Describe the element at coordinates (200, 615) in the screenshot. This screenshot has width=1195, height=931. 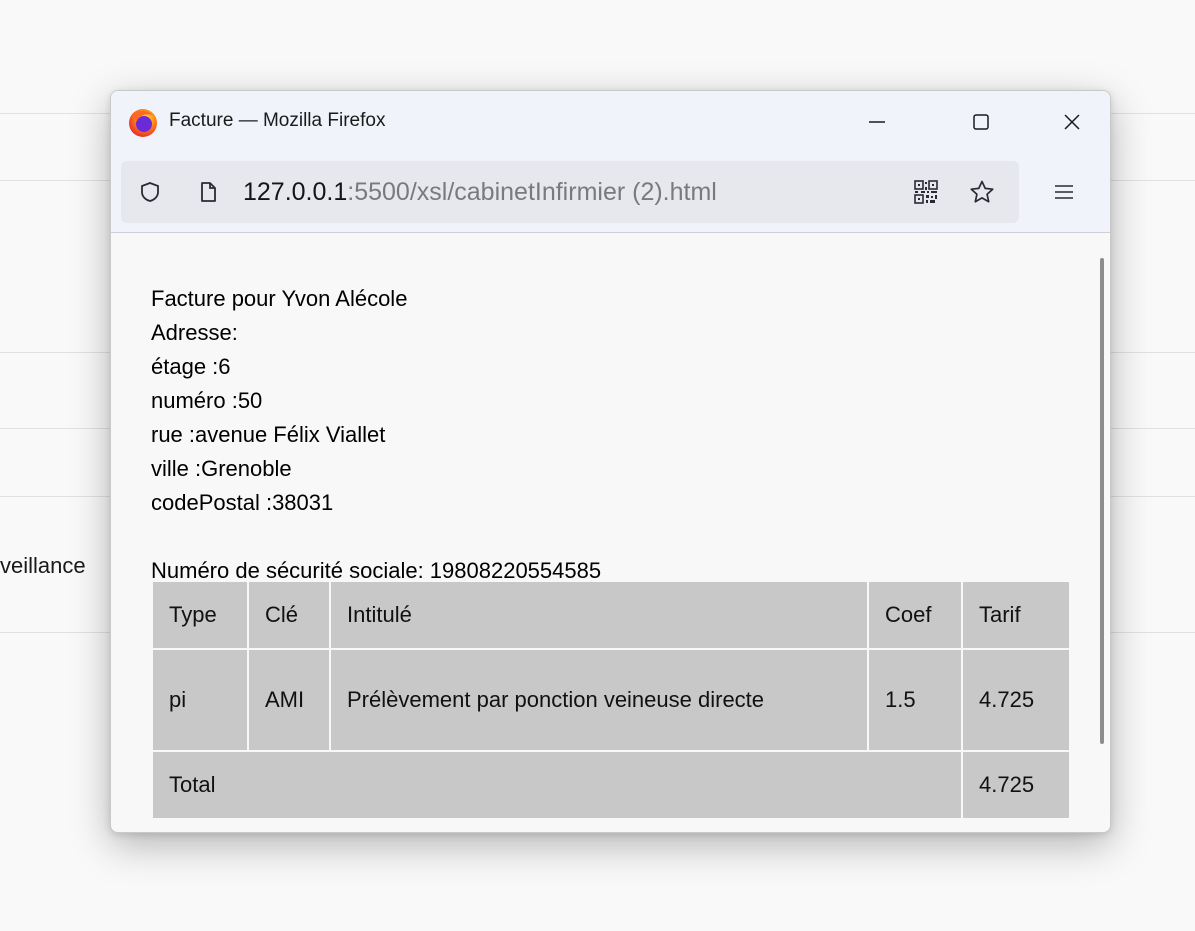
I see `column-header: Type` at that location.